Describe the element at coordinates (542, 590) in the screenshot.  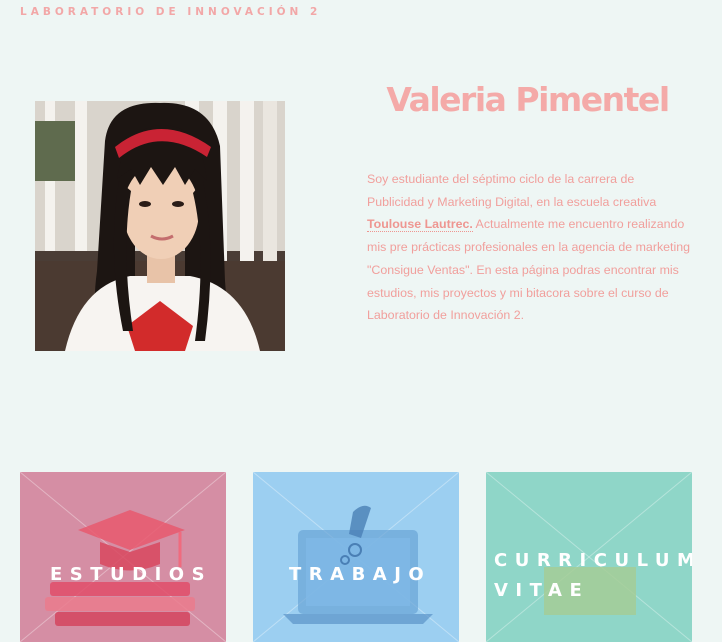
I see `card-cv-label-line2: VITAE` at that location.